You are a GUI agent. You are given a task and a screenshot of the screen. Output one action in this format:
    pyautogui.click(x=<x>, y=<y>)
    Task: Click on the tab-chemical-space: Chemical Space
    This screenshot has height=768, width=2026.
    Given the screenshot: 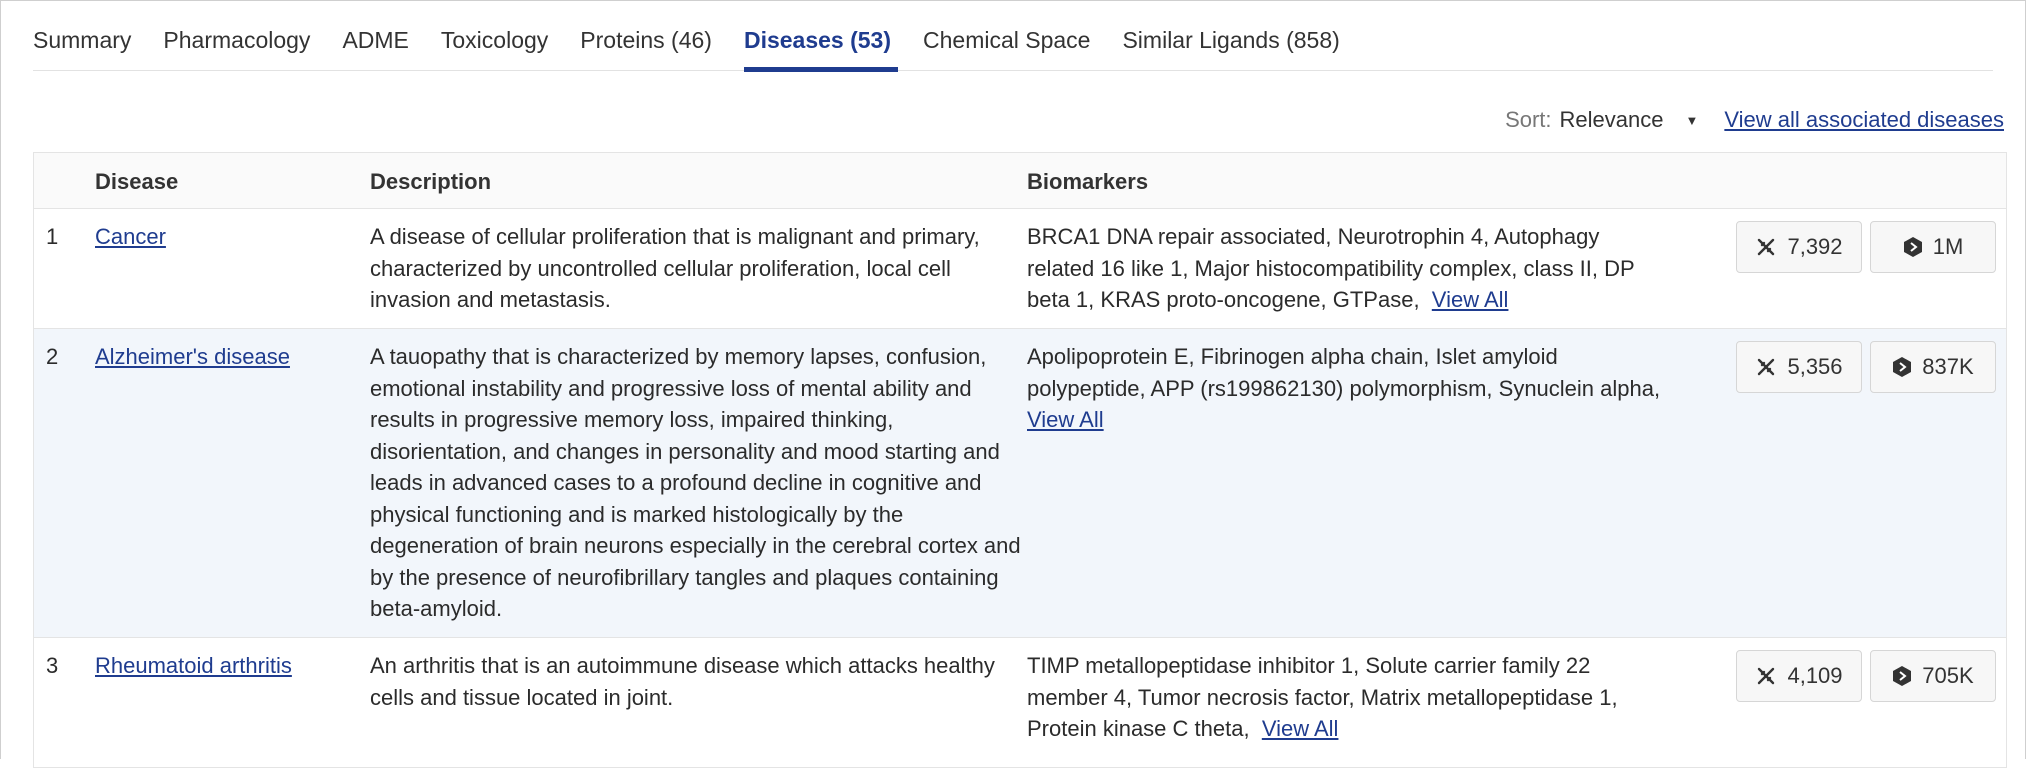 What is the action you would take?
    pyautogui.click(x=1006, y=36)
    